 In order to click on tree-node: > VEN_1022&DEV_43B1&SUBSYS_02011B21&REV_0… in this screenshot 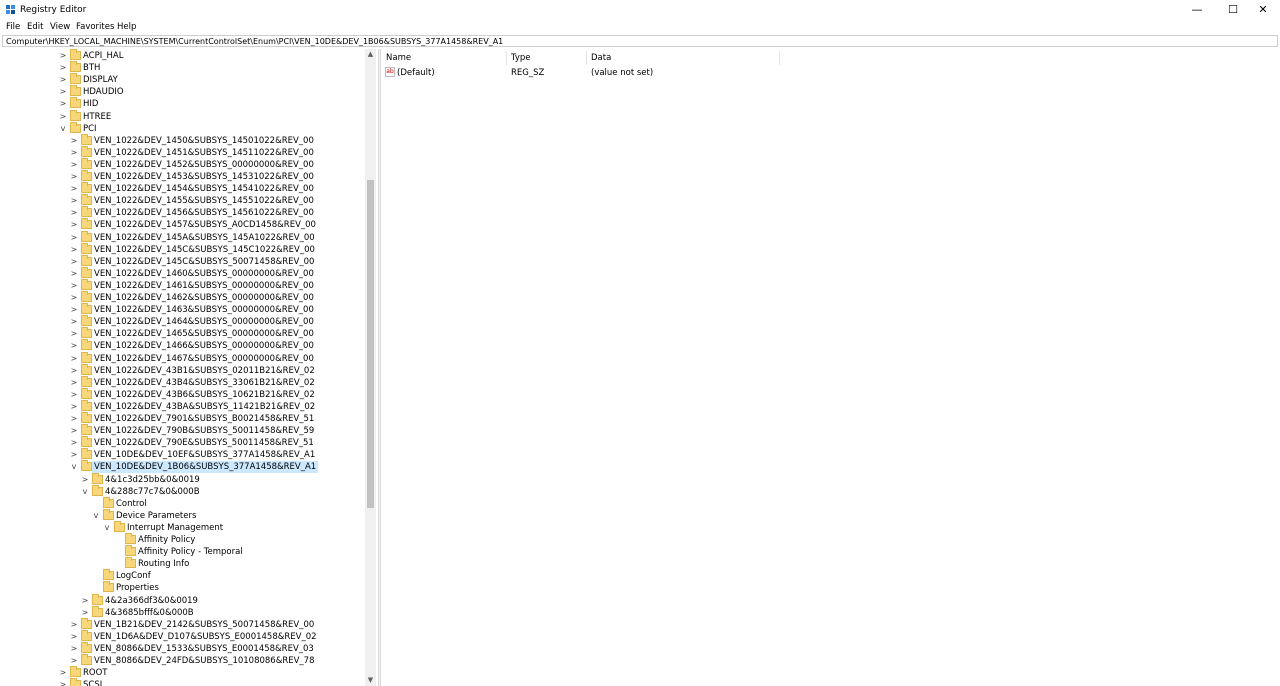, I will do `click(182, 370)`.